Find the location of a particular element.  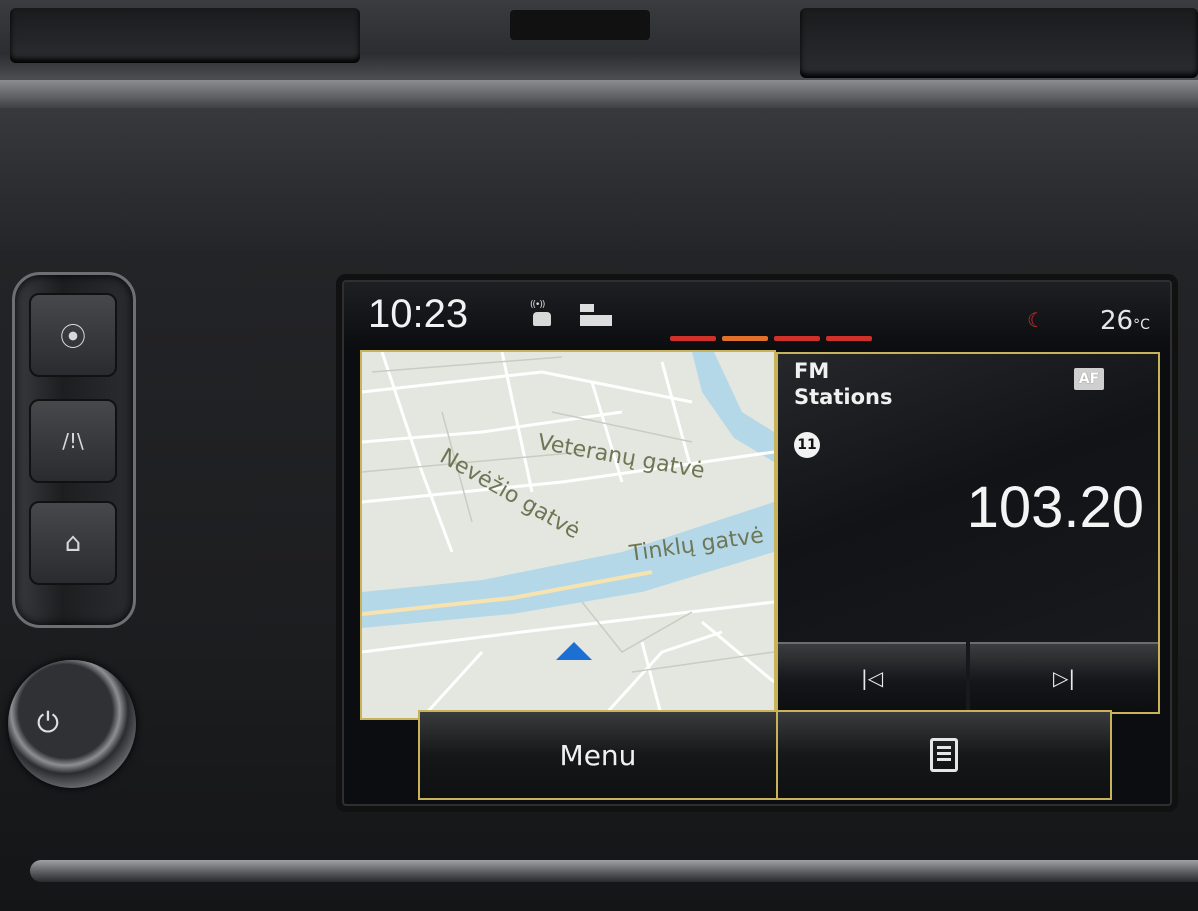

dashboard-trim is located at coordinates (599, 94).